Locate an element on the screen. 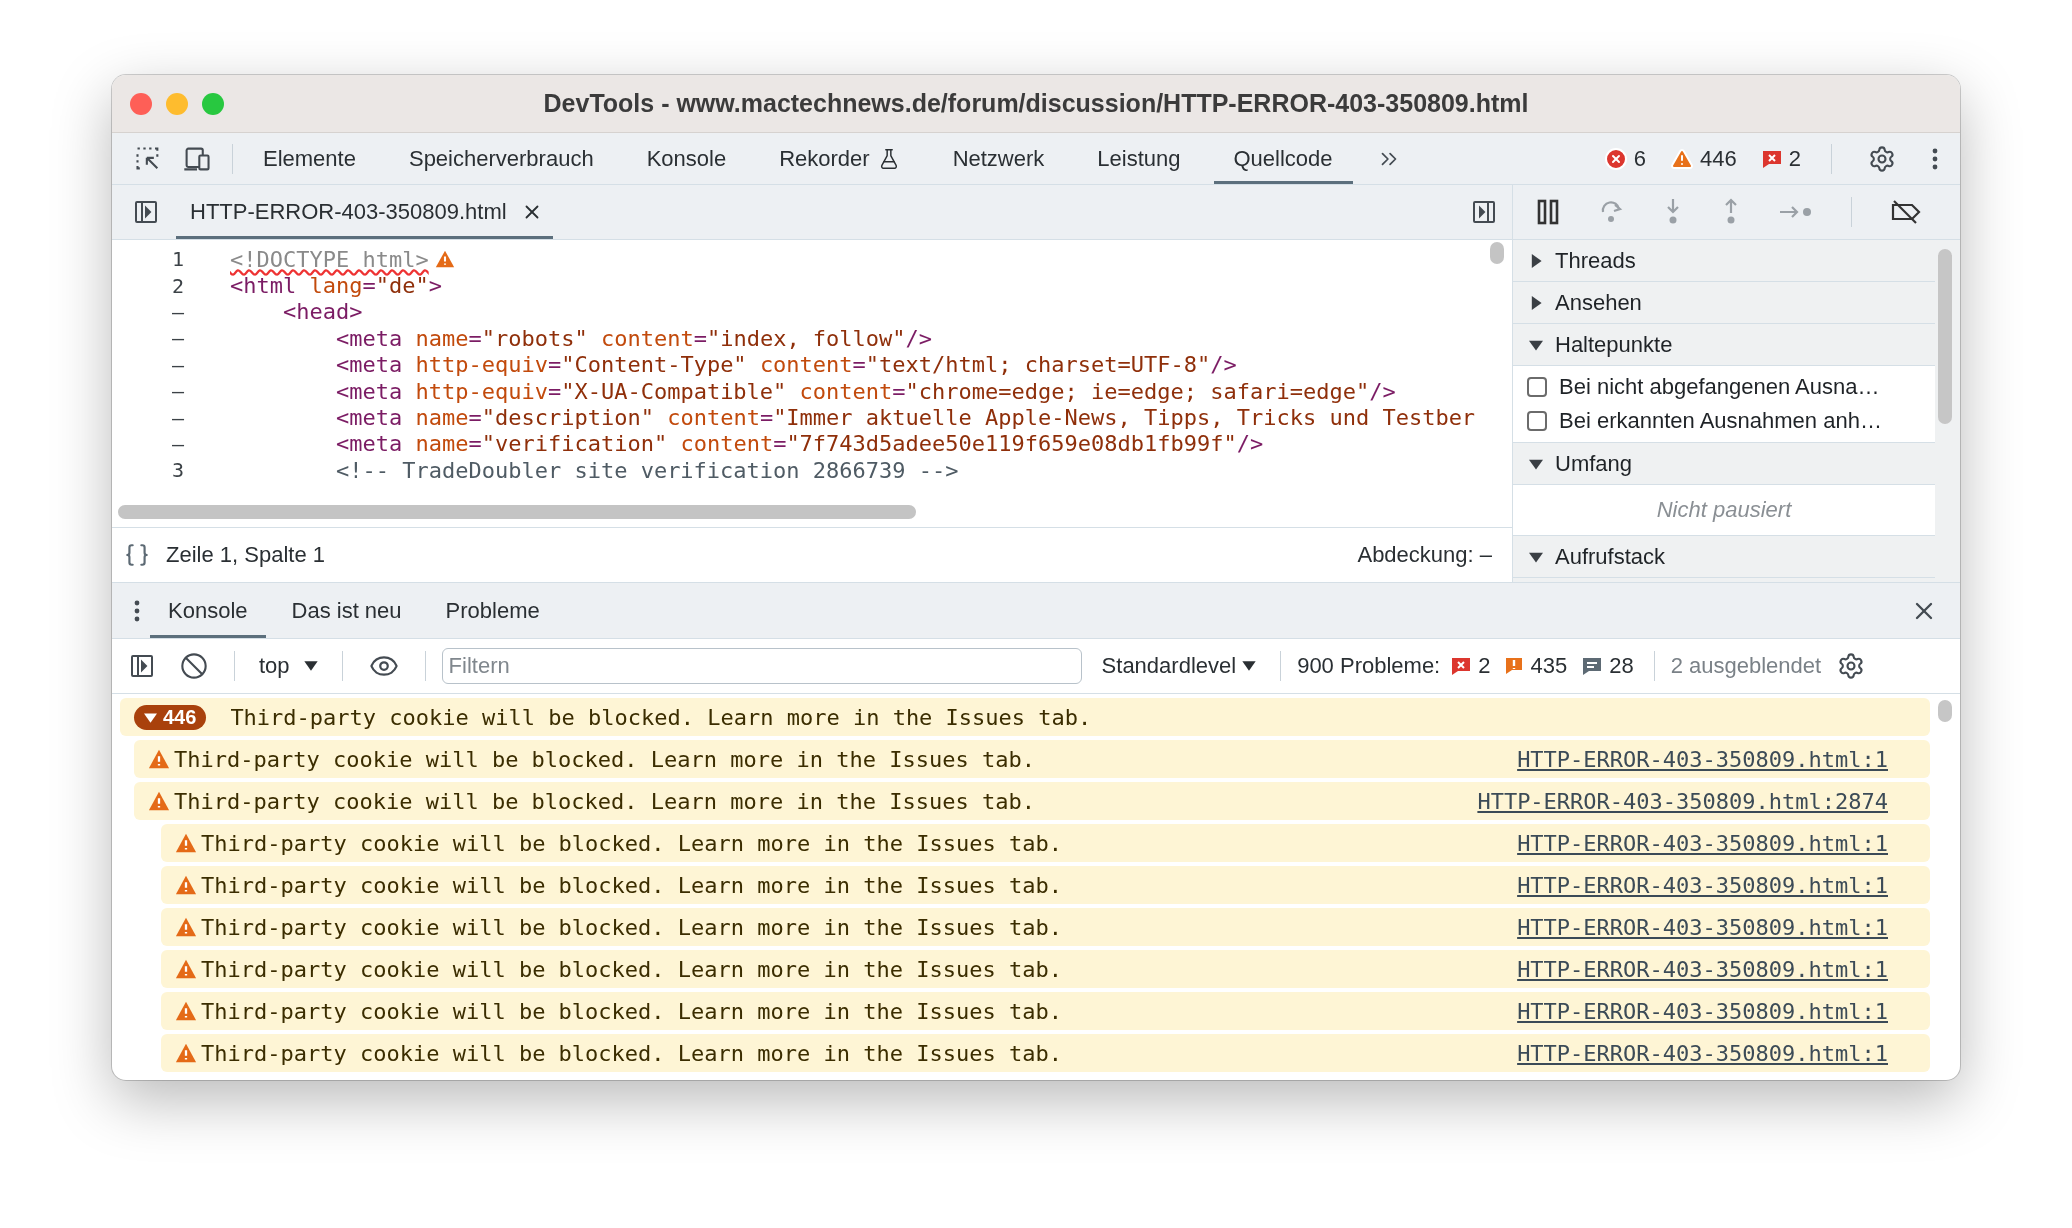  panel-tab: Speicherverbrauch is located at coordinates (501, 158).